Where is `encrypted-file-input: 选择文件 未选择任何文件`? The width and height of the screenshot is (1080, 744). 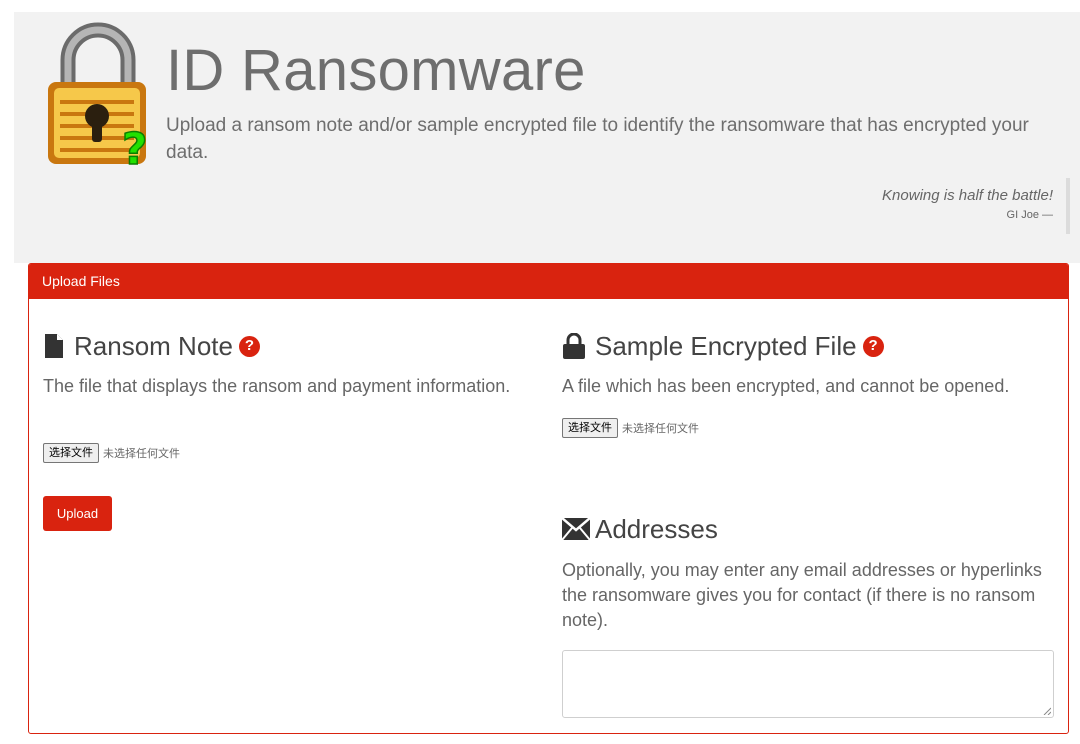 encrypted-file-input: 选择文件 未选择任何文件 is located at coordinates (630, 428).